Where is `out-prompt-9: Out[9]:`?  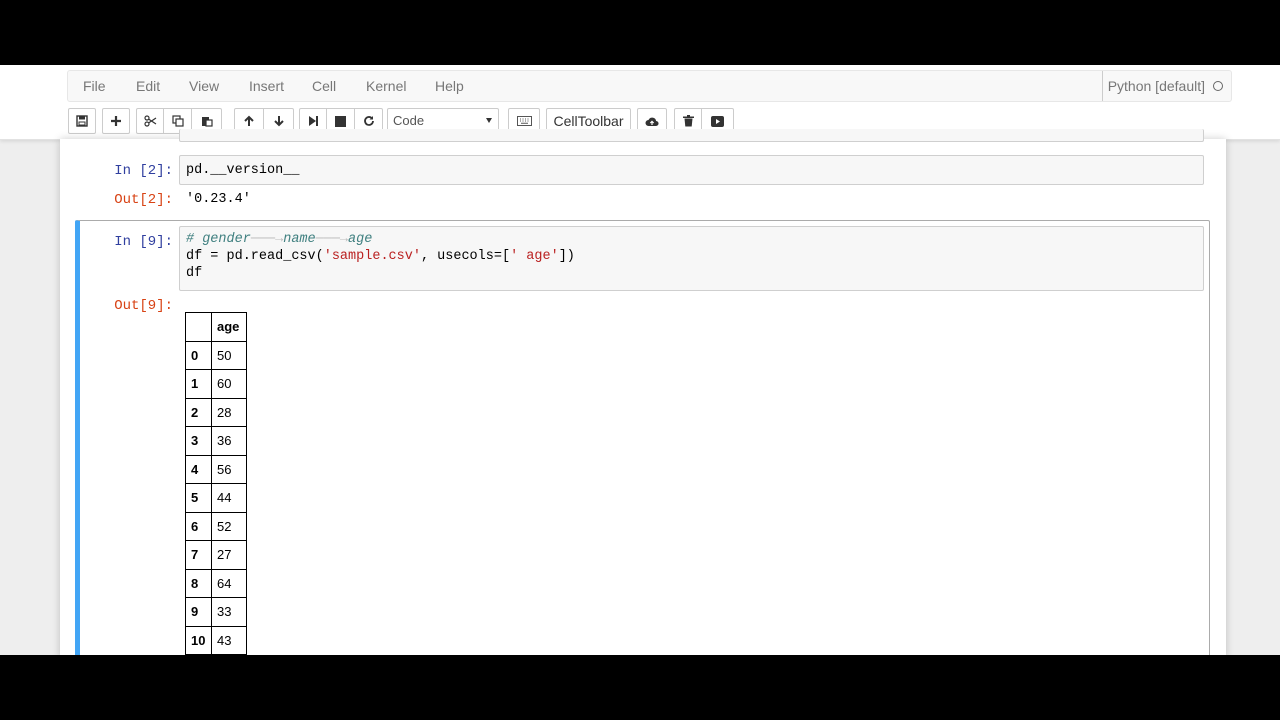 out-prompt-9: Out[9]: is located at coordinates (143, 306).